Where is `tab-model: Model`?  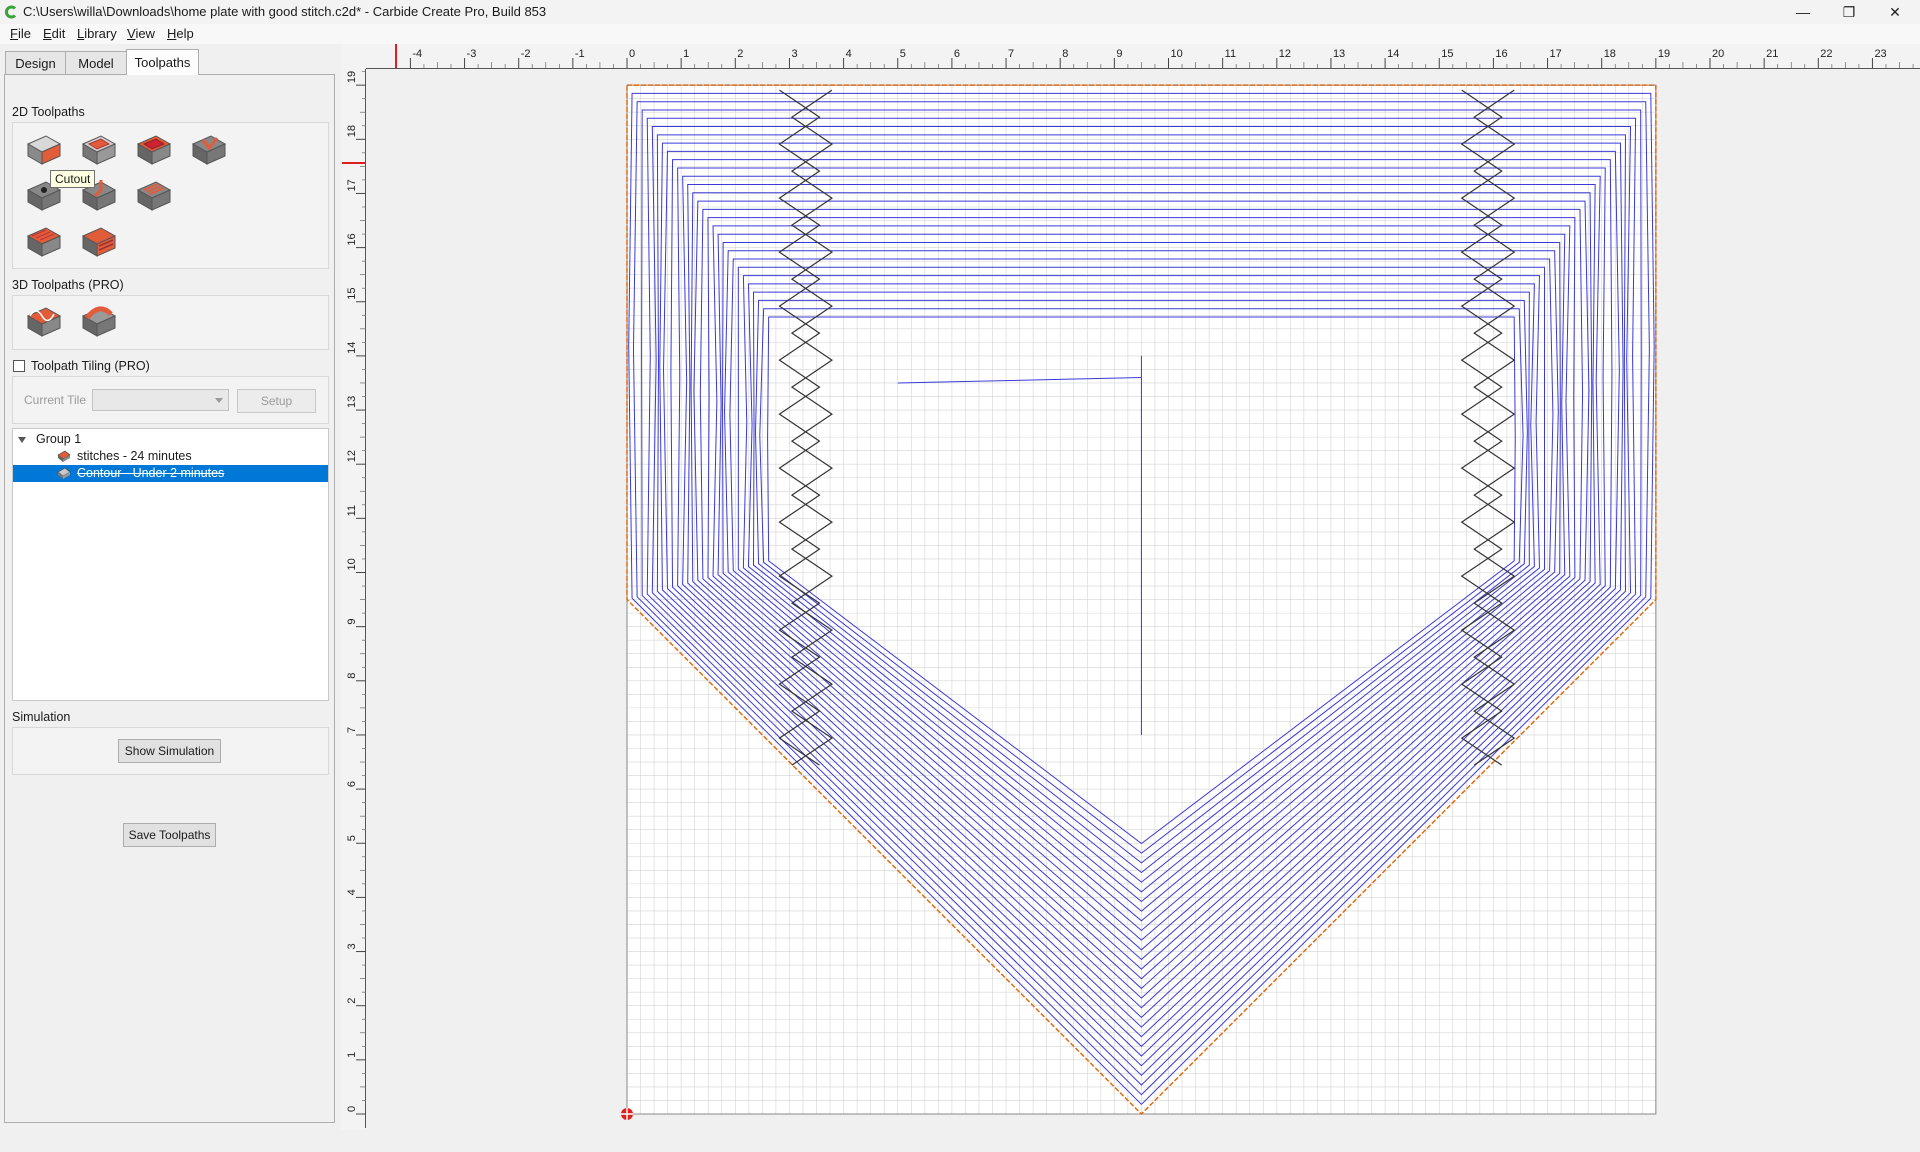
tab-model: Model is located at coordinates (96, 62).